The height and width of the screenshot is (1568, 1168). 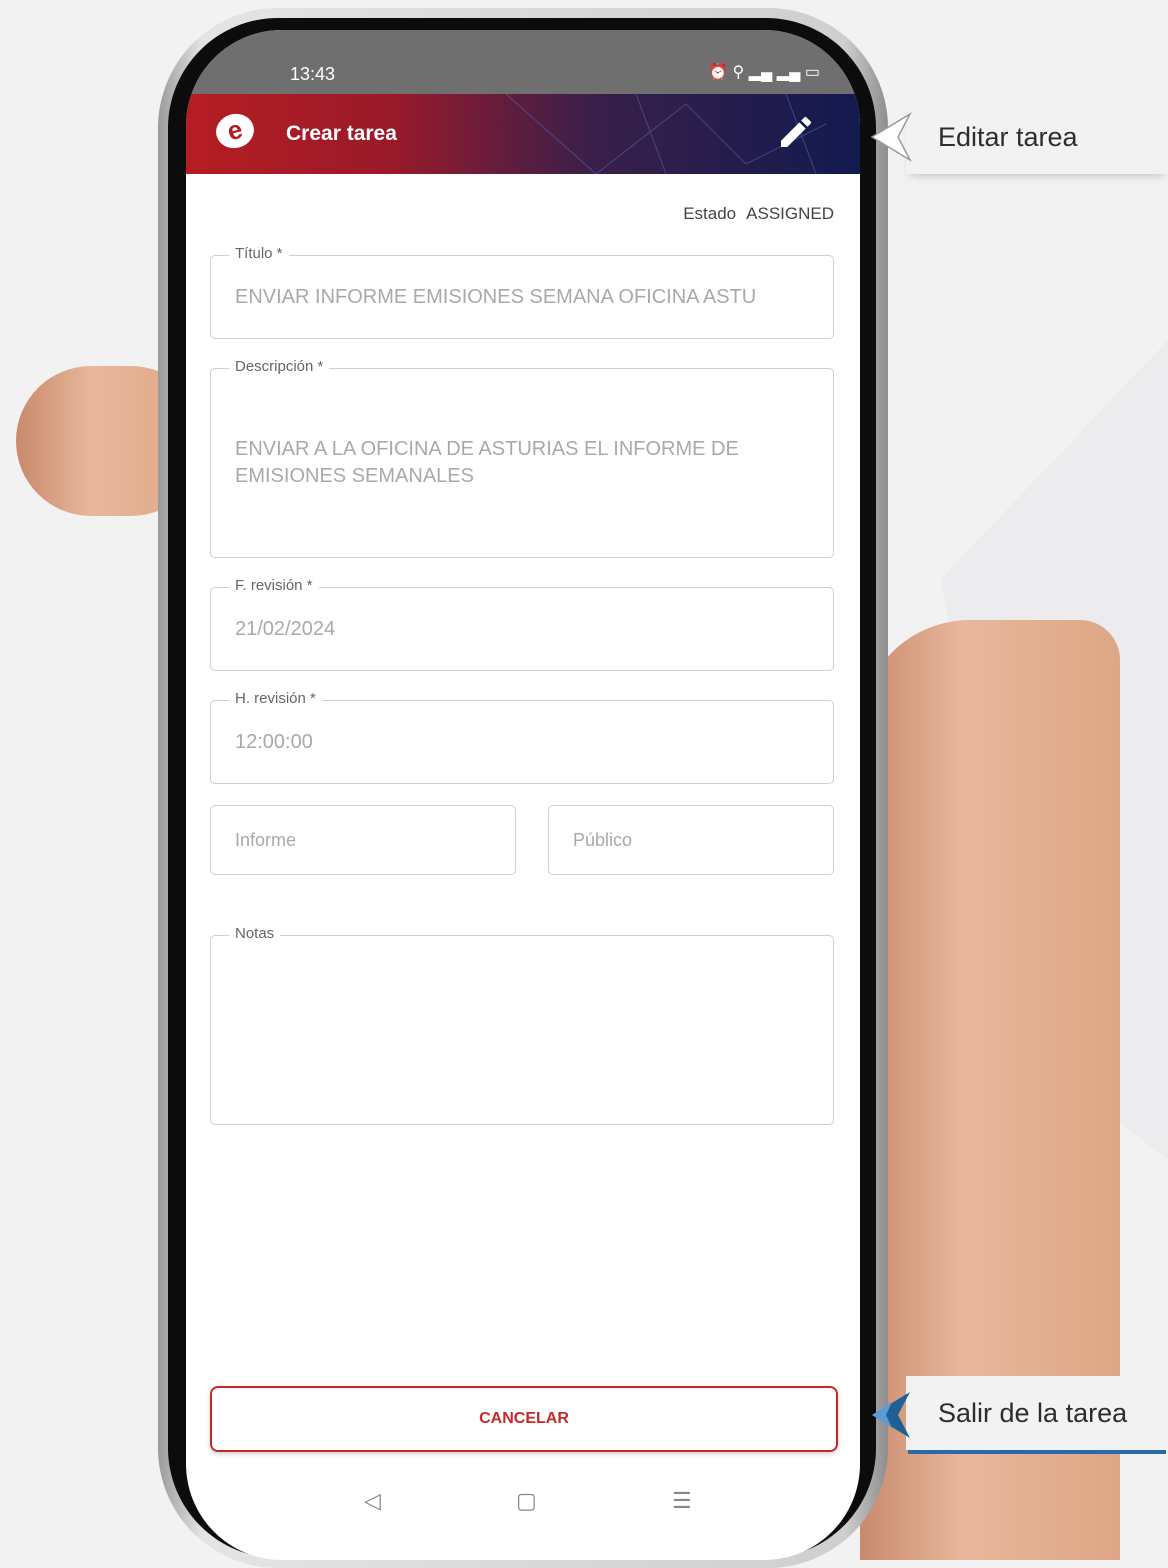 I want to click on f-revision-value: 21/02/2024, so click(x=285, y=629).